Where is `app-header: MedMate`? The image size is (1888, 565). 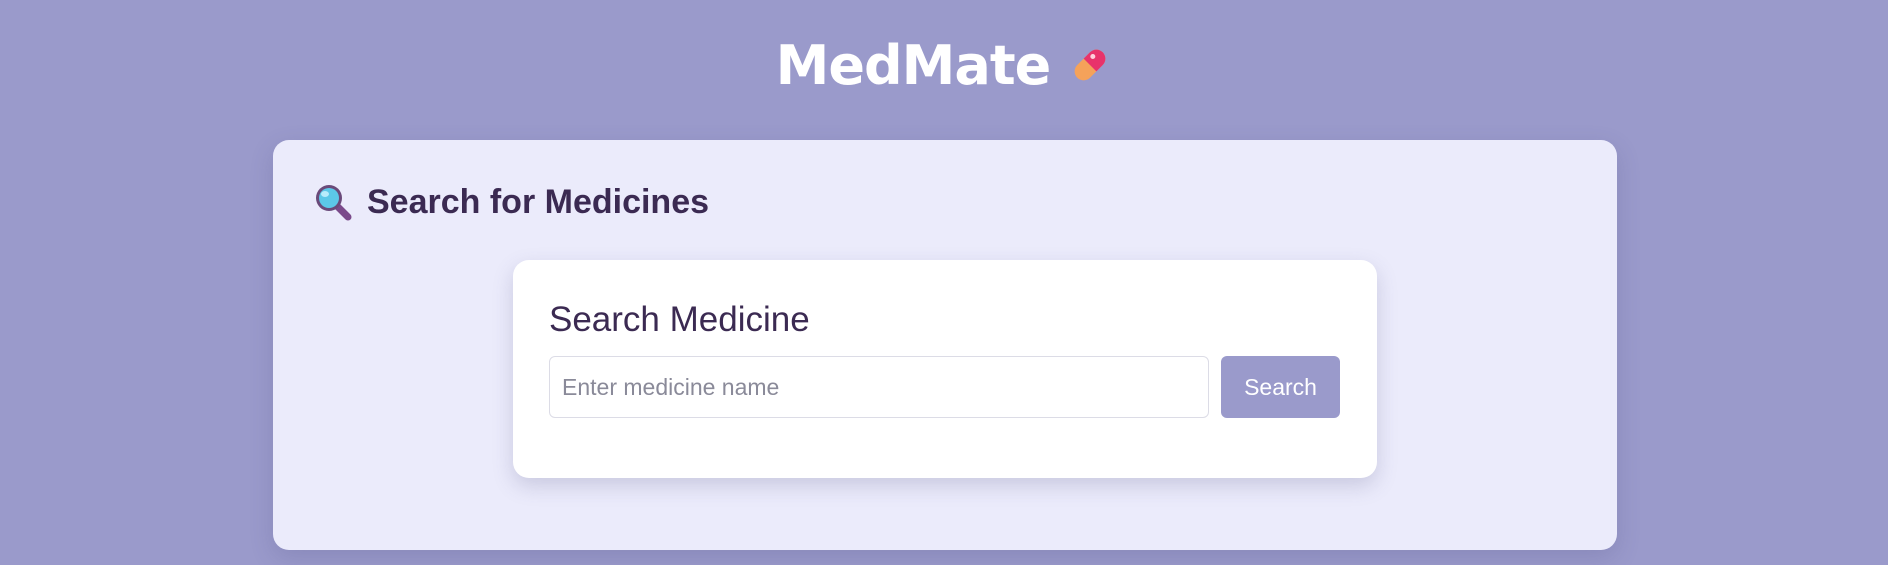
app-header: MedMate is located at coordinates (944, 65).